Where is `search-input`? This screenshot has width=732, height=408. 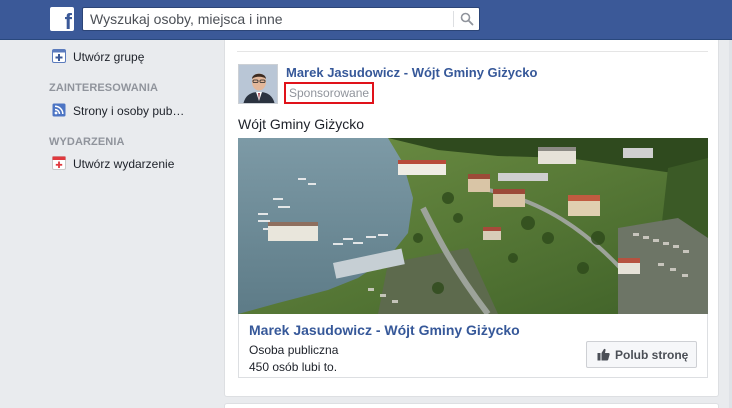
search-input is located at coordinates (268, 19).